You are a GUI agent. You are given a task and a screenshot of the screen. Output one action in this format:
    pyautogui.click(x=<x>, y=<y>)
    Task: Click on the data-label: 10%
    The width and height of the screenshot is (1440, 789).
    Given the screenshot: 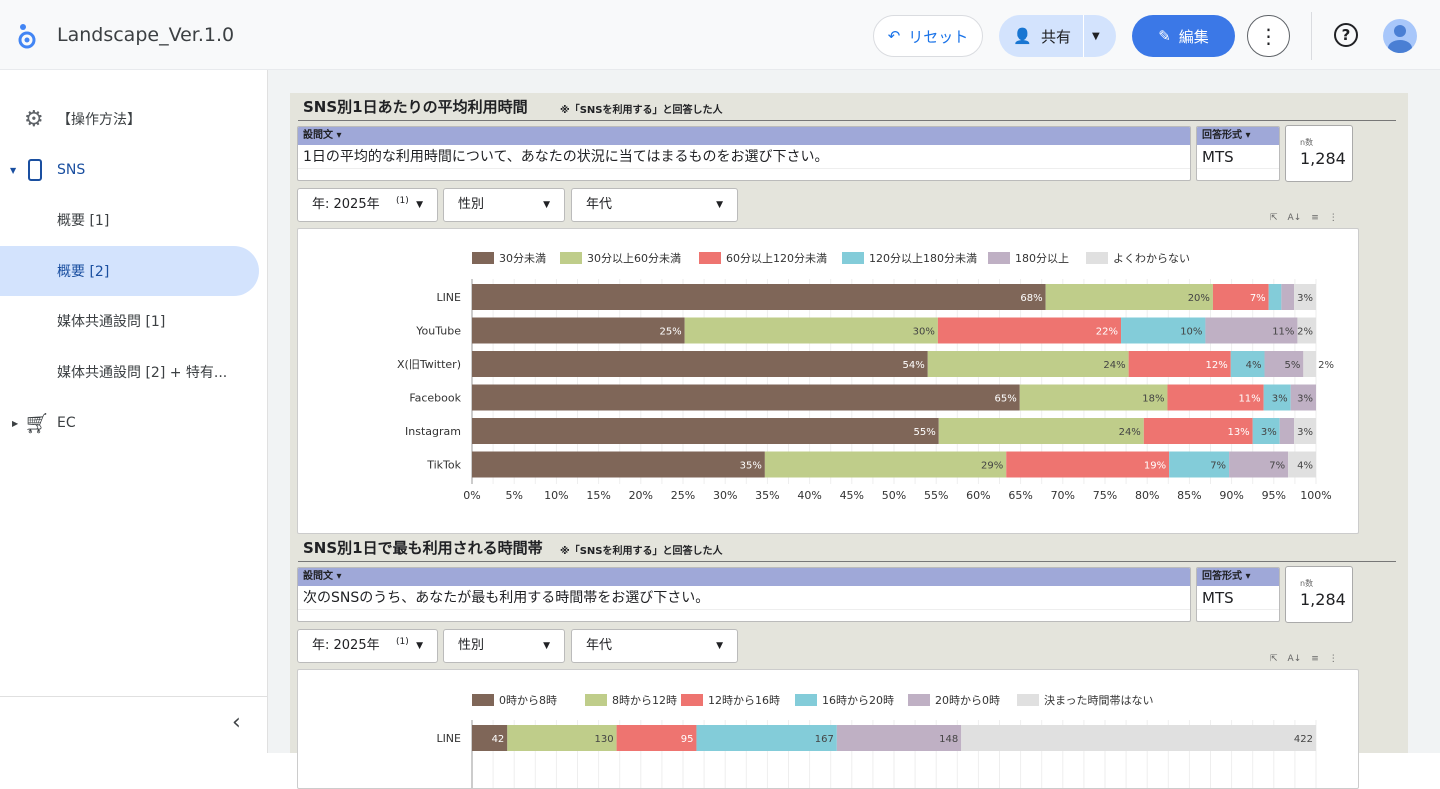 What is the action you would take?
    pyautogui.click(x=1191, y=332)
    